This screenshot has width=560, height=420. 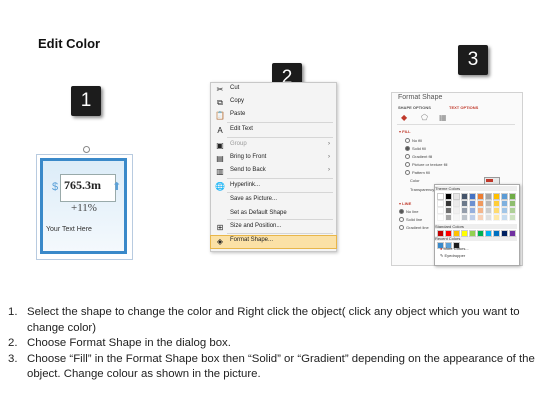 What do you see at coordinates (220, 102) in the screenshot?
I see `copy-icon: ⧉` at bounding box center [220, 102].